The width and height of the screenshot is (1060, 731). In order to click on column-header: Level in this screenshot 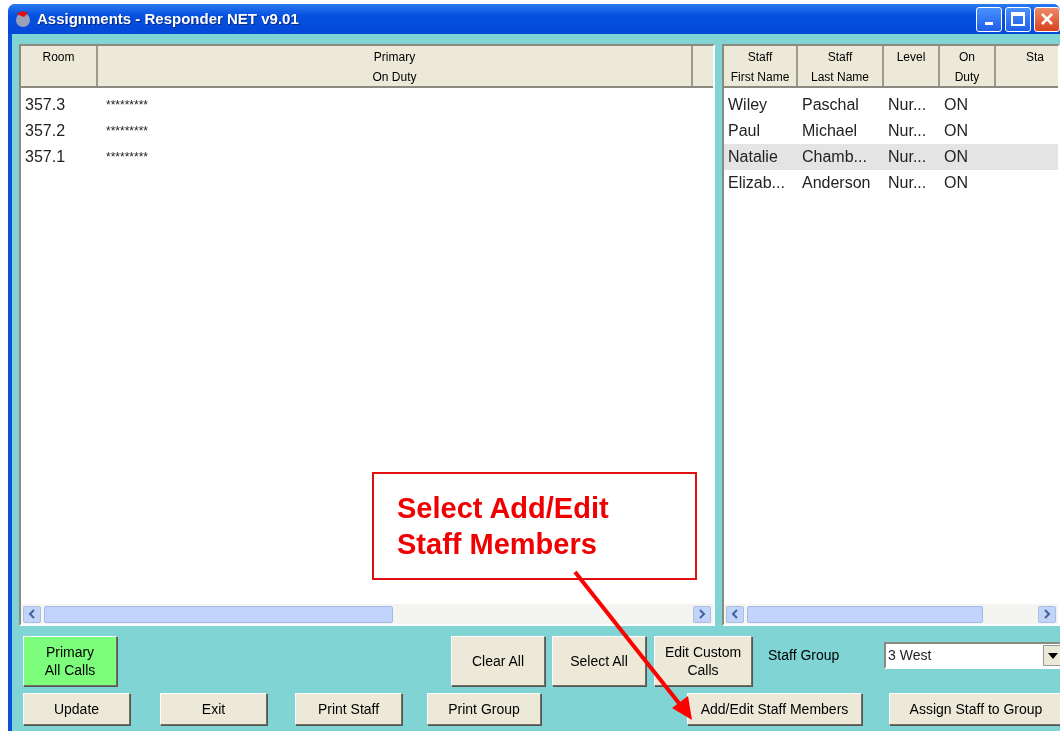, I will do `click(912, 66)`.